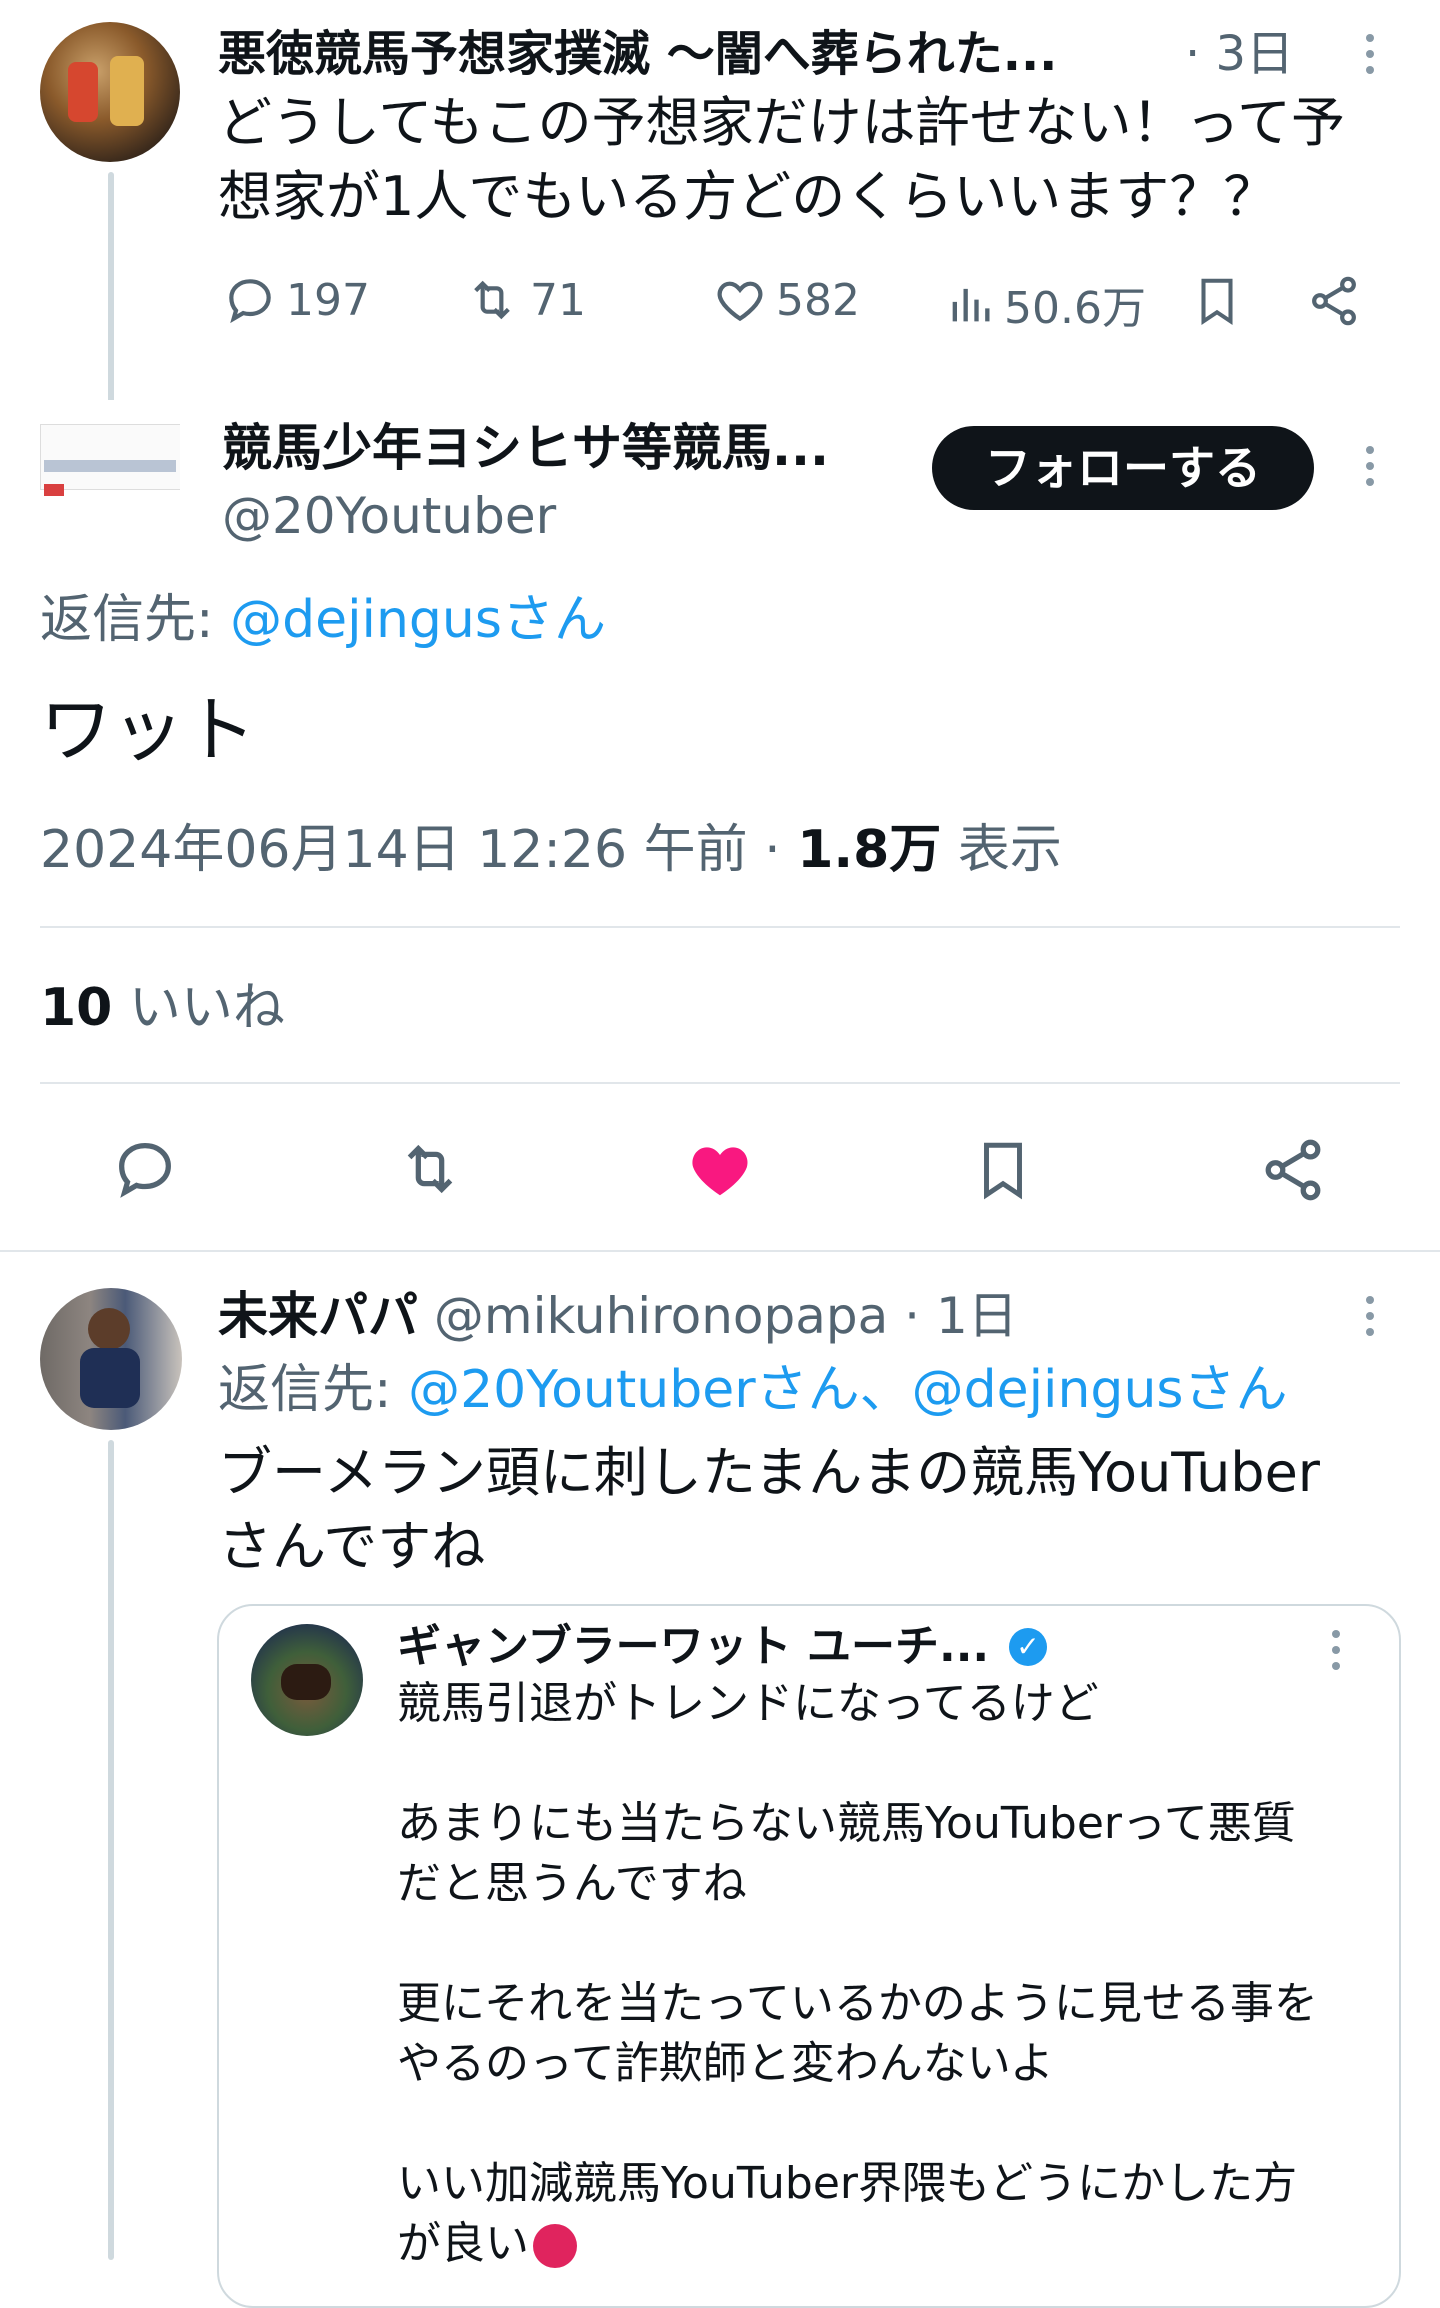 This screenshot has height=2308, width=1440. Describe the element at coordinates (971, 305) in the screenshot. I see `views-icon` at that location.